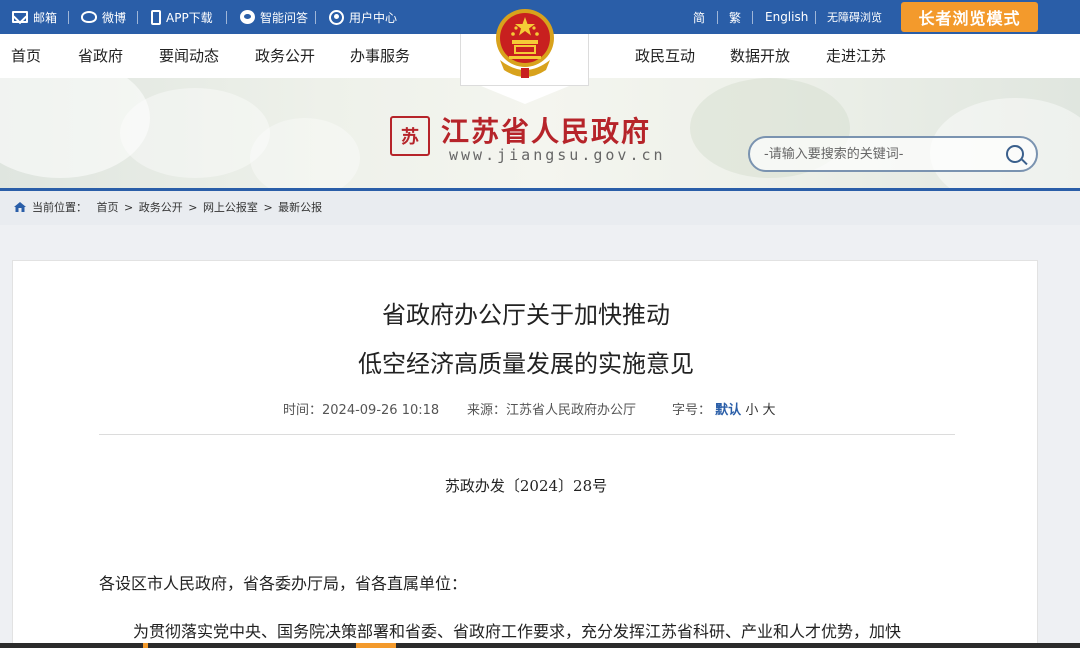 The height and width of the screenshot is (648, 1080). What do you see at coordinates (100, 56) in the screenshot?
I see `nav-province-gov: 省政府` at bounding box center [100, 56].